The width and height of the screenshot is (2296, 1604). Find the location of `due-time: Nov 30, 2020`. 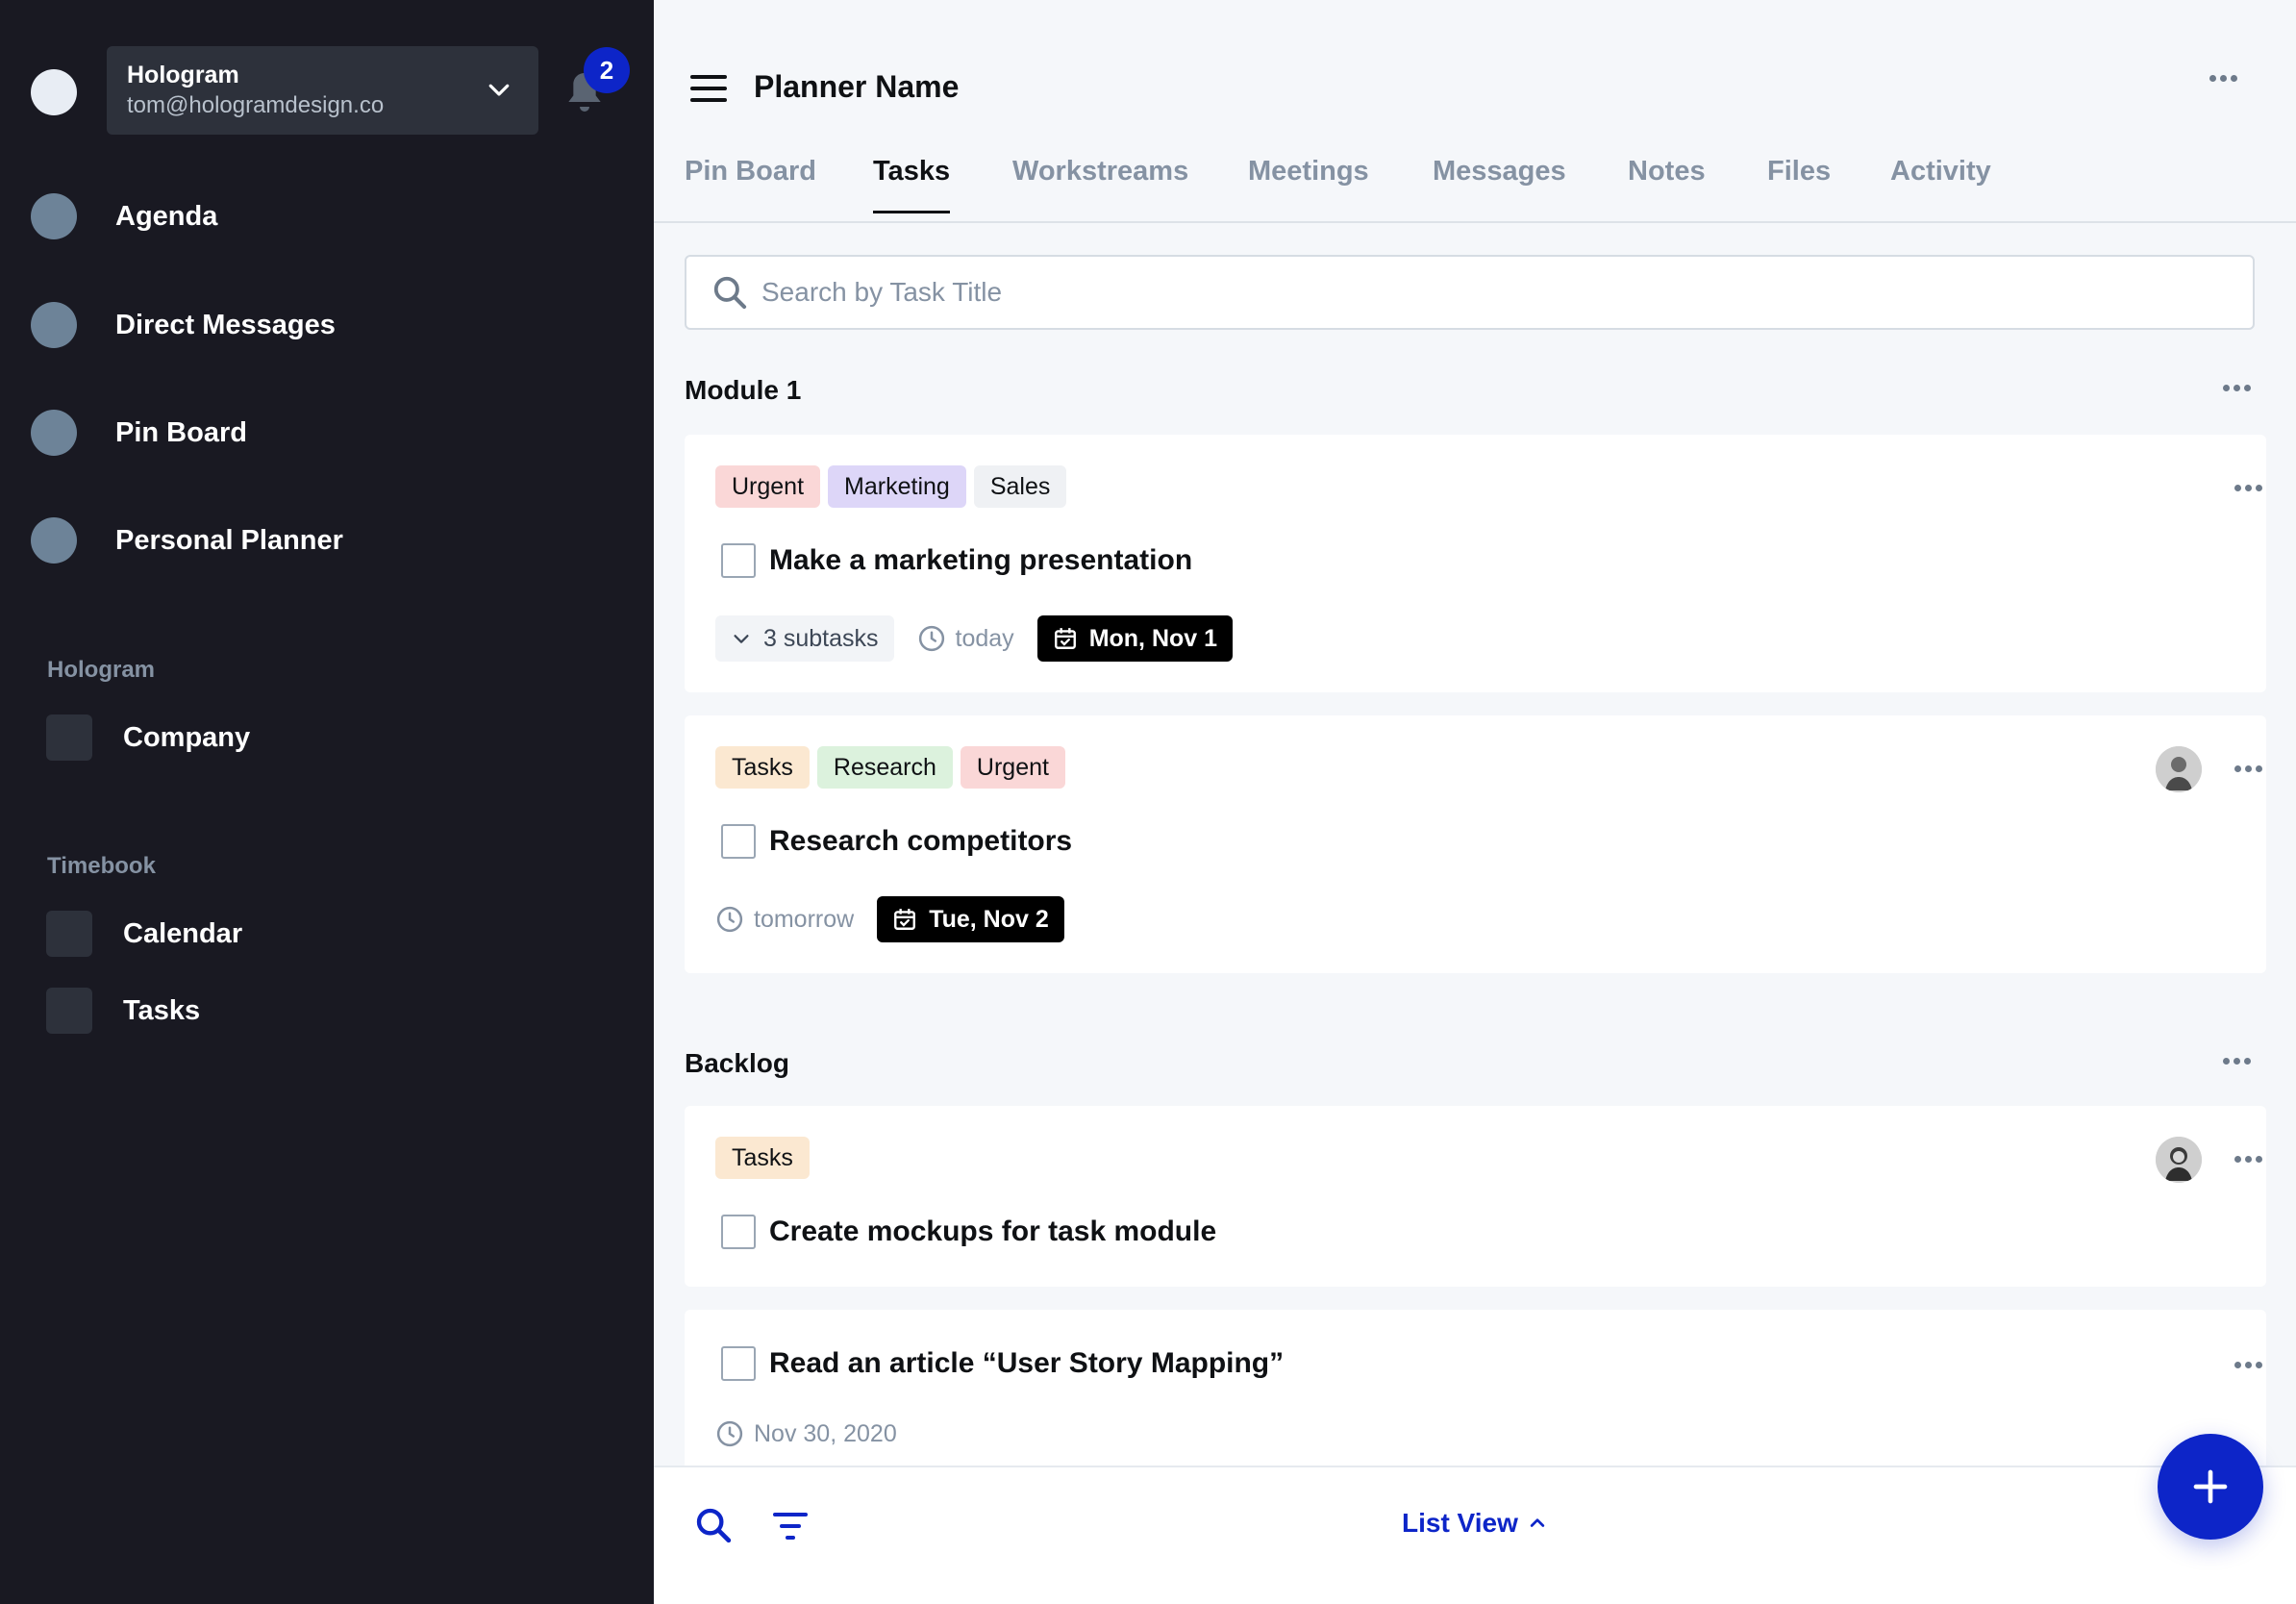

due-time: Nov 30, 2020 is located at coordinates (806, 1433).